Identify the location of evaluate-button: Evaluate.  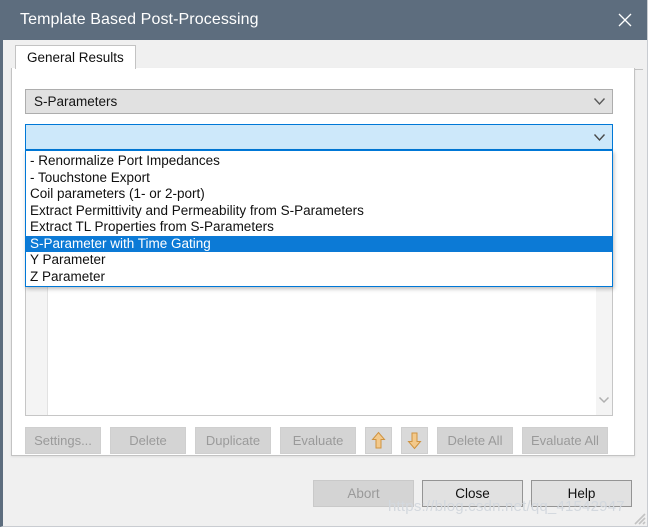
(318, 440).